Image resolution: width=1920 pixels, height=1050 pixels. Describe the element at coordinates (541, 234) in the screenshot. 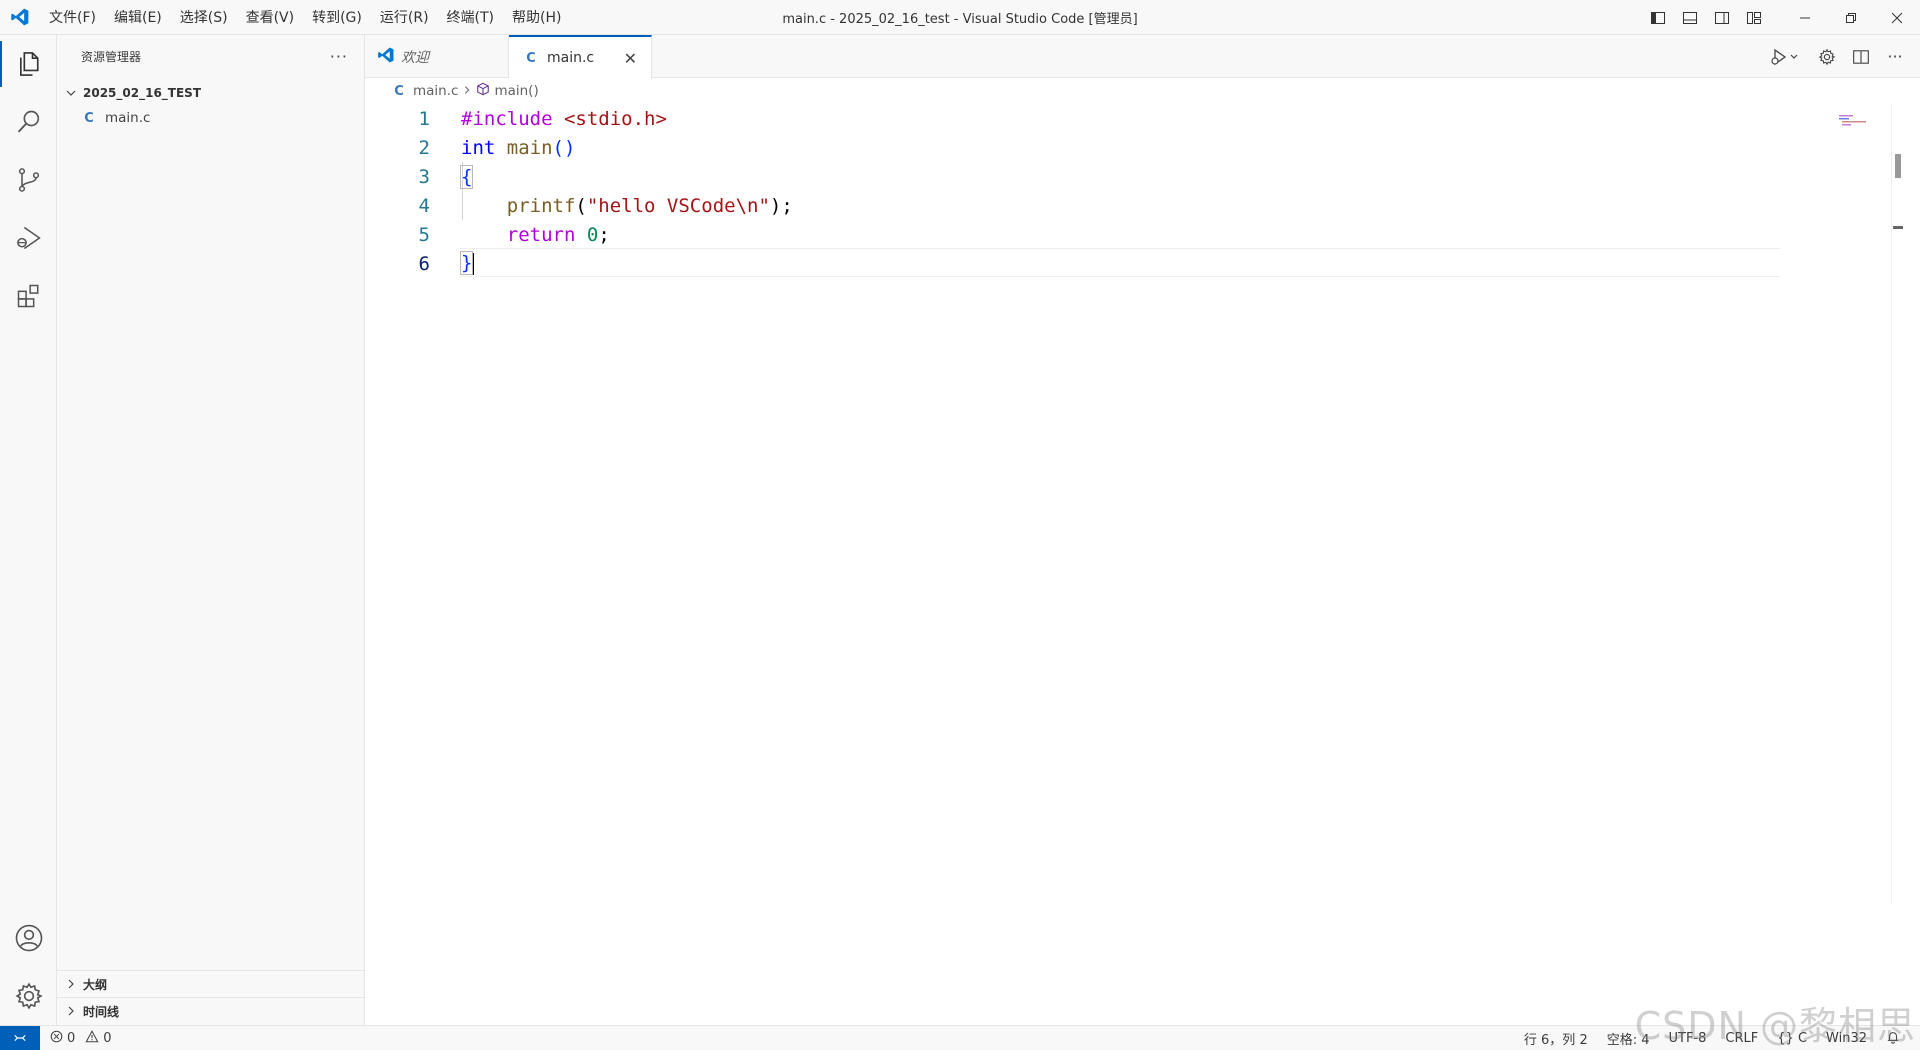

I see `return-keyword: return` at that location.